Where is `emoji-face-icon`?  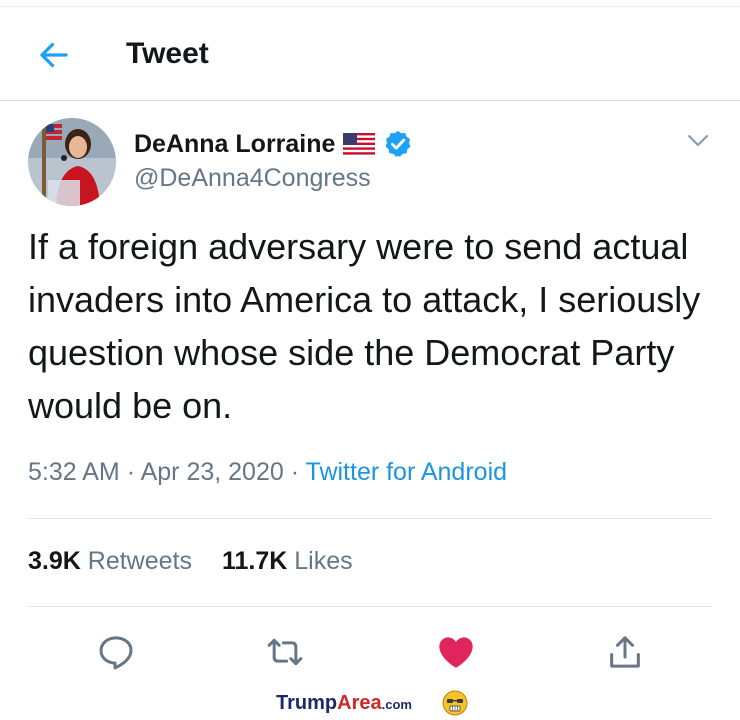
emoji-face-icon is located at coordinates (455, 703).